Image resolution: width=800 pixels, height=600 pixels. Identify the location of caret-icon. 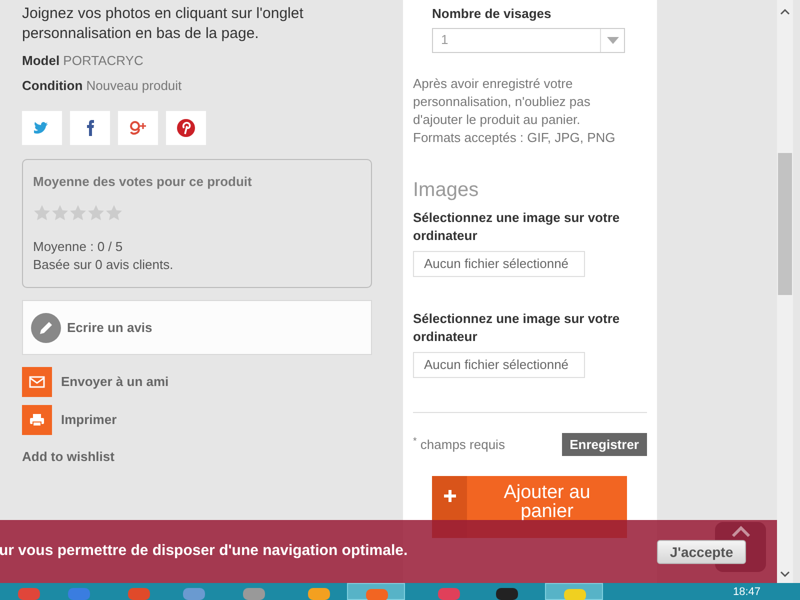
(612, 40).